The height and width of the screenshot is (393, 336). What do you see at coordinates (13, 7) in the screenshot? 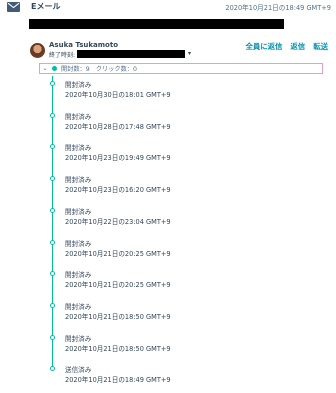
I see `mail-icon` at bounding box center [13, 7].